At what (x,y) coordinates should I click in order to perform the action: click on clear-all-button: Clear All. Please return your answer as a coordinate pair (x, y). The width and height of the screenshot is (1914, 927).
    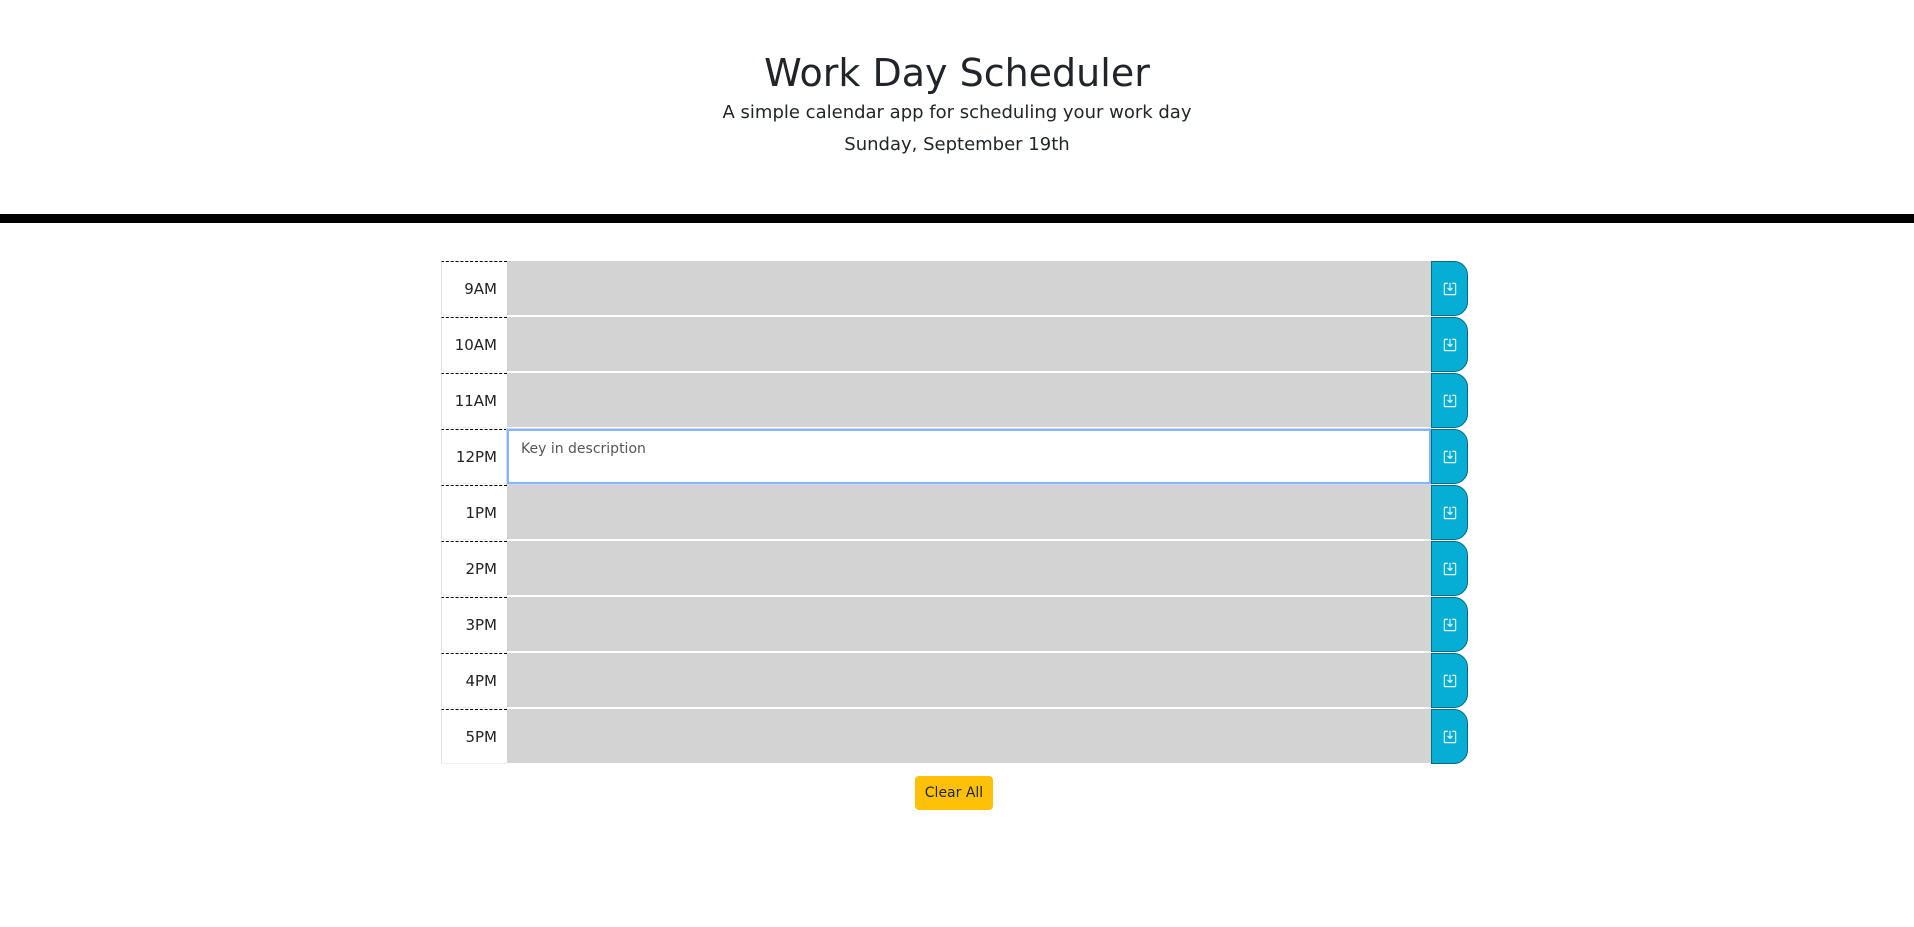
    Looking at the image, I should click on (954, 793).